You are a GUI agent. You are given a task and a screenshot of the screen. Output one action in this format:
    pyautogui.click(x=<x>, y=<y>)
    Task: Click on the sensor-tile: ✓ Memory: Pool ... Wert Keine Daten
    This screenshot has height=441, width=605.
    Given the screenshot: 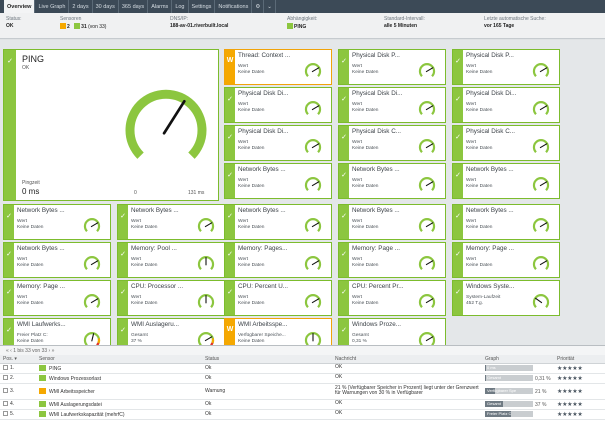 What is the action you would take?
    pyautogui.click(x=171, y=260)
    